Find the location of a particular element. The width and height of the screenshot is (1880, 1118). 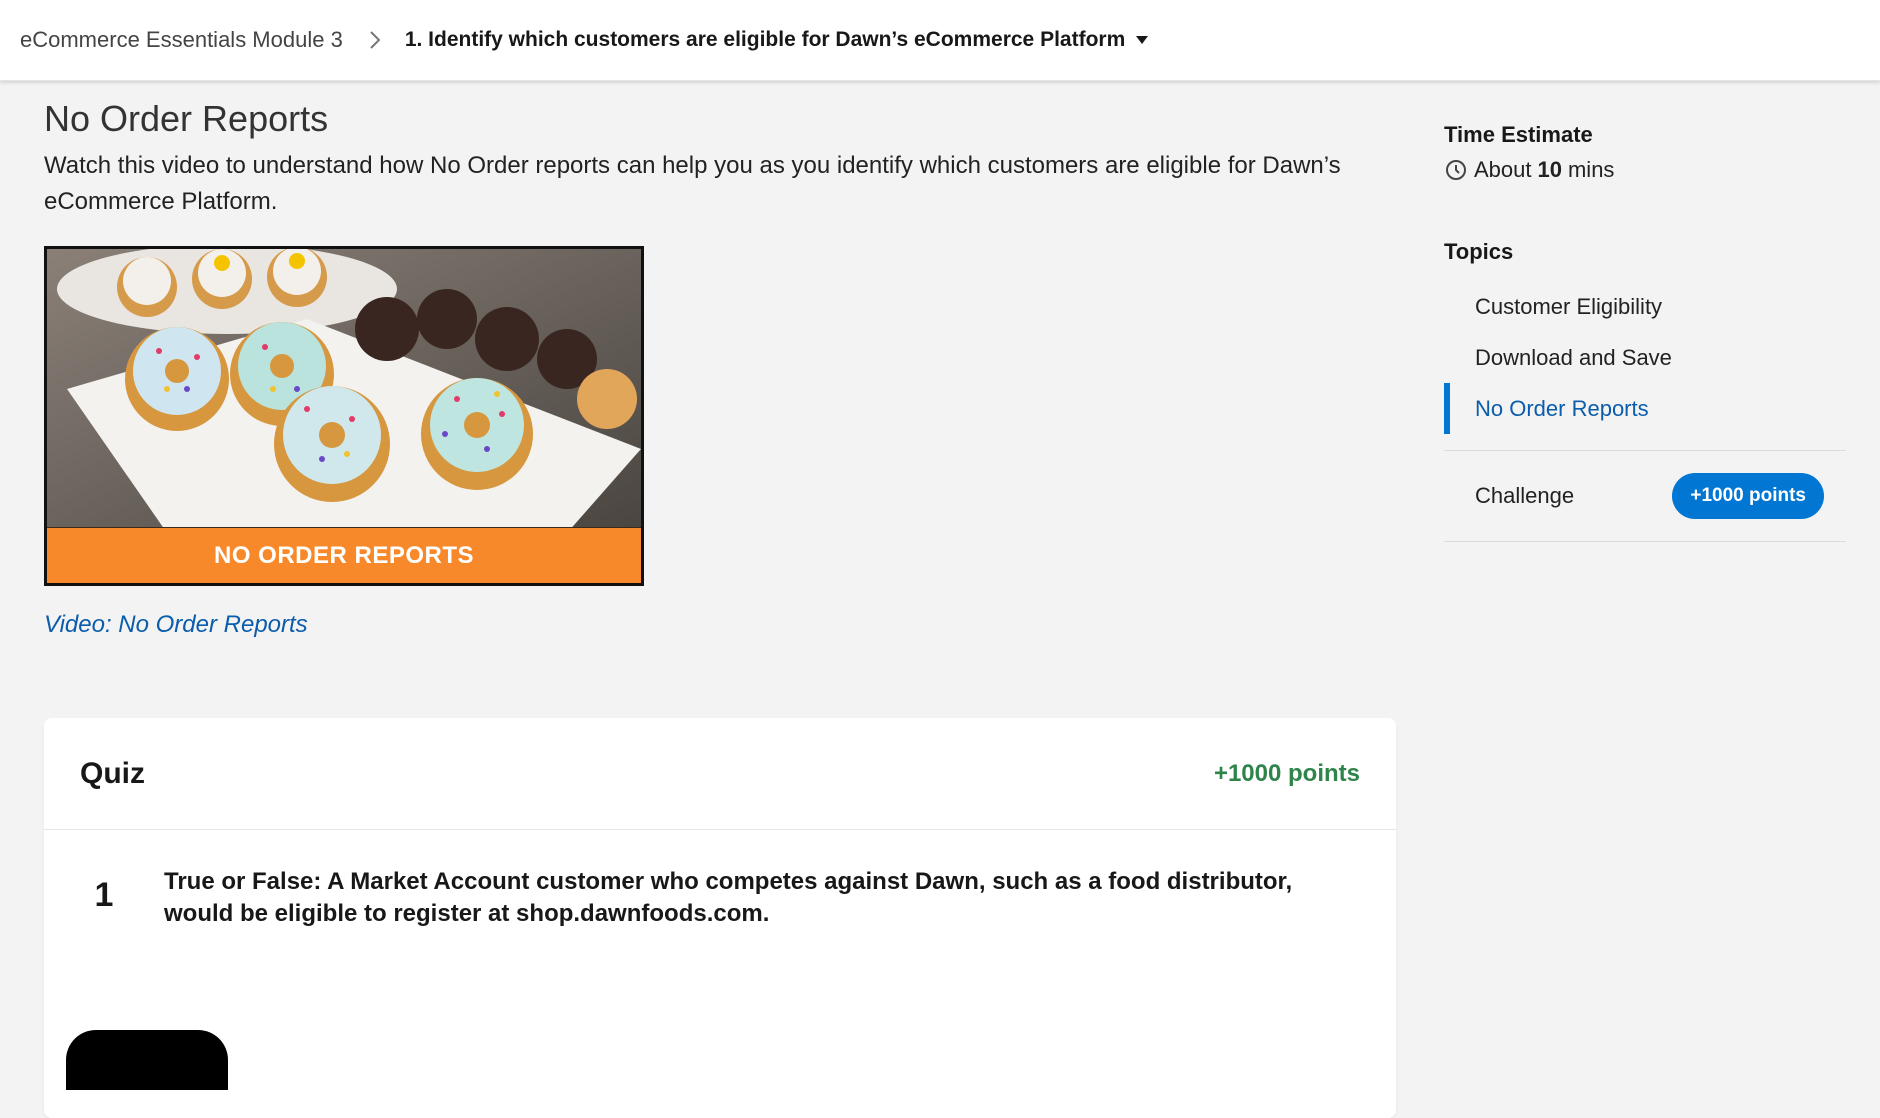

video-banner: NO ORDER REPORTS is located at coordinates (344, 555).